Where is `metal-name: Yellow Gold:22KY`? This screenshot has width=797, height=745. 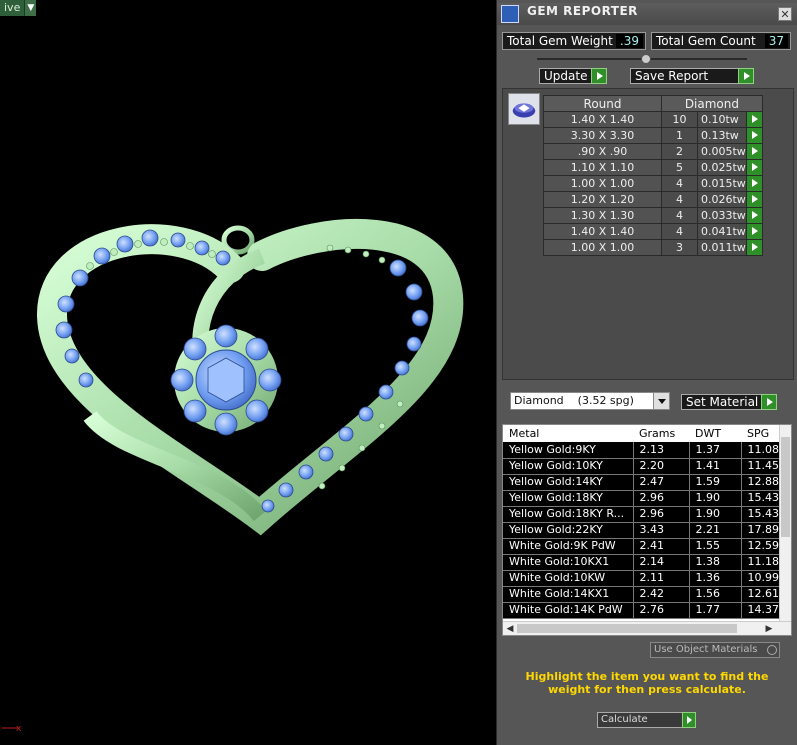 metal-name: Yellow Gold:22KY is located at coordinates (568, 530).